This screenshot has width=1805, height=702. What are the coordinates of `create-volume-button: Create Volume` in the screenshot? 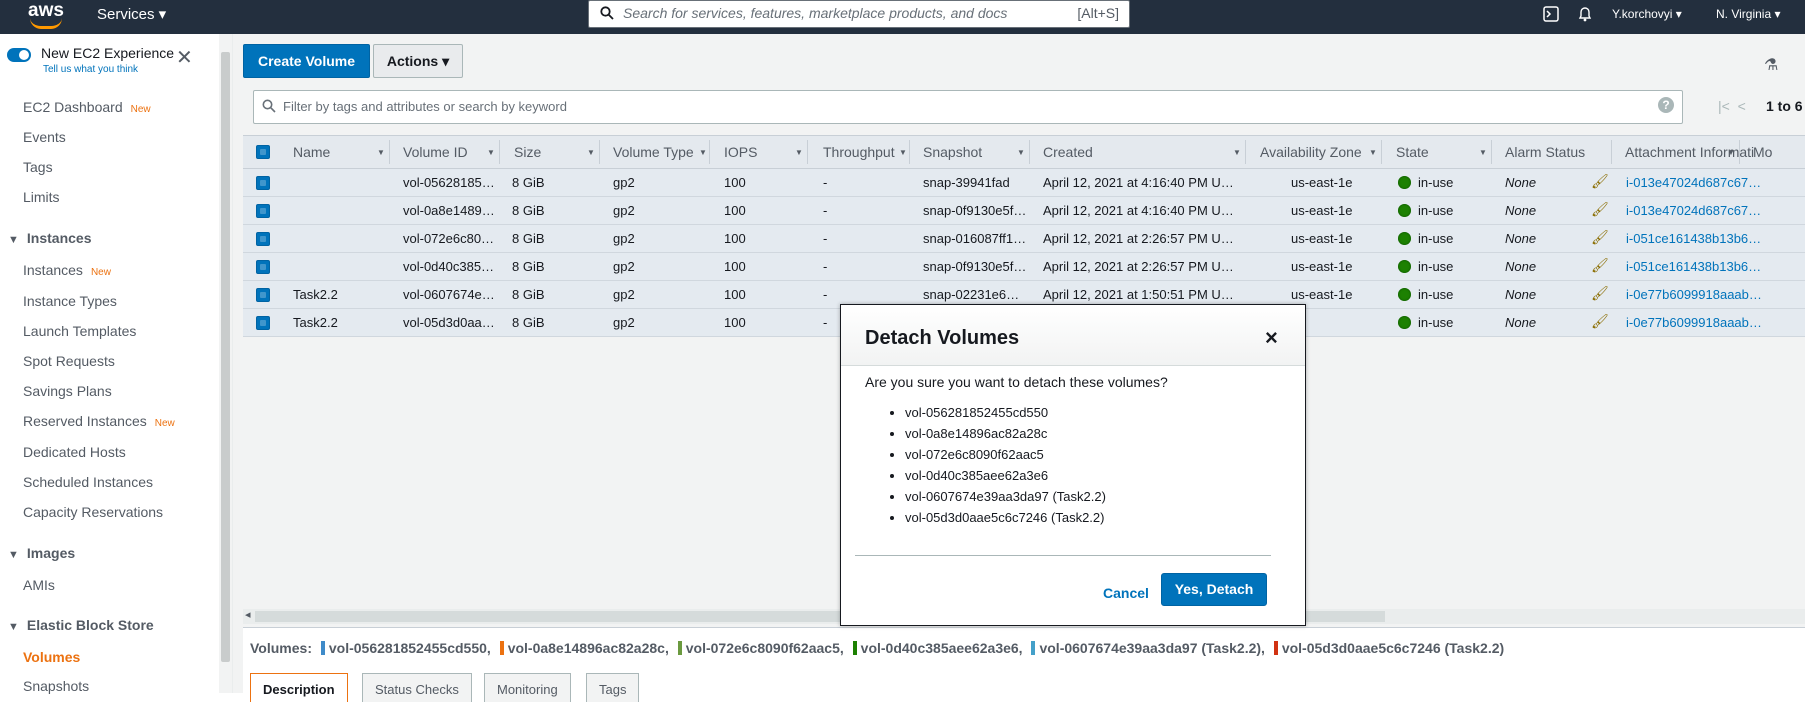 It's located at (306, 61).